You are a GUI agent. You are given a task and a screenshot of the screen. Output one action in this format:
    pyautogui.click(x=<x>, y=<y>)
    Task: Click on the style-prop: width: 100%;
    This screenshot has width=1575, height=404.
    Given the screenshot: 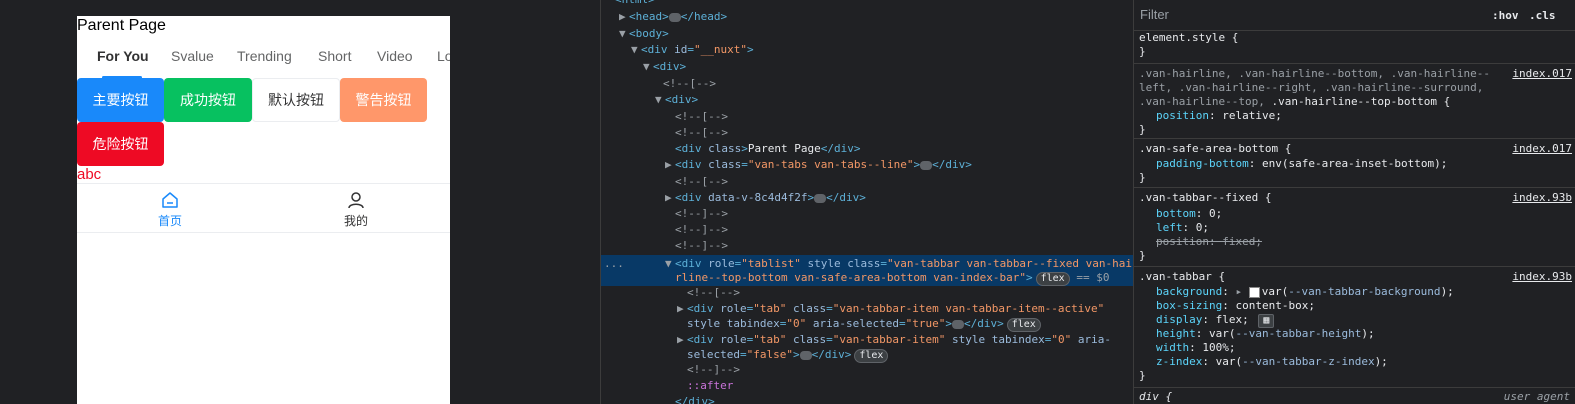 What is the action you would take?
    pyautogui.click(x=1196, y=348)
    